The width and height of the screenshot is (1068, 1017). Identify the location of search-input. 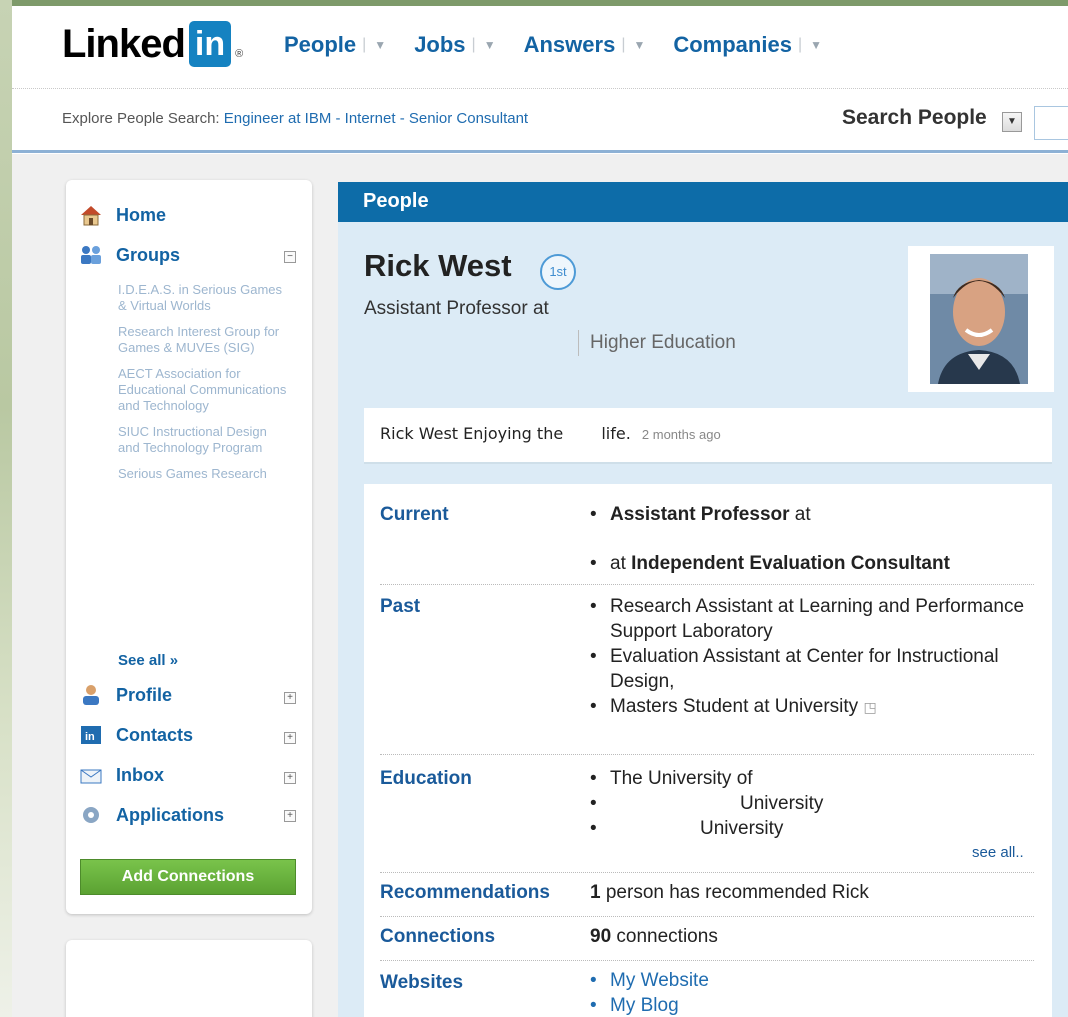
(1051, 123).